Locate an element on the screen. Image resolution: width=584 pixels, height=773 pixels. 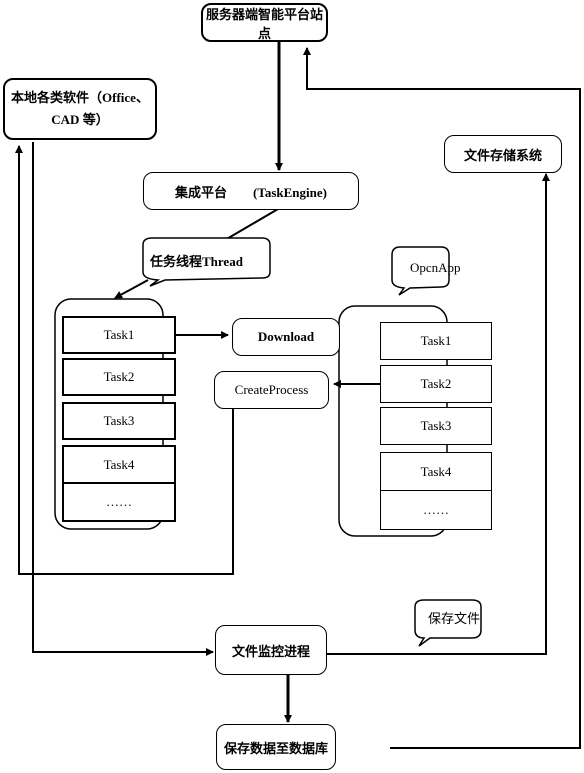
save-db-label: 保存数据至数据库 is located at coordinates (275, 748).